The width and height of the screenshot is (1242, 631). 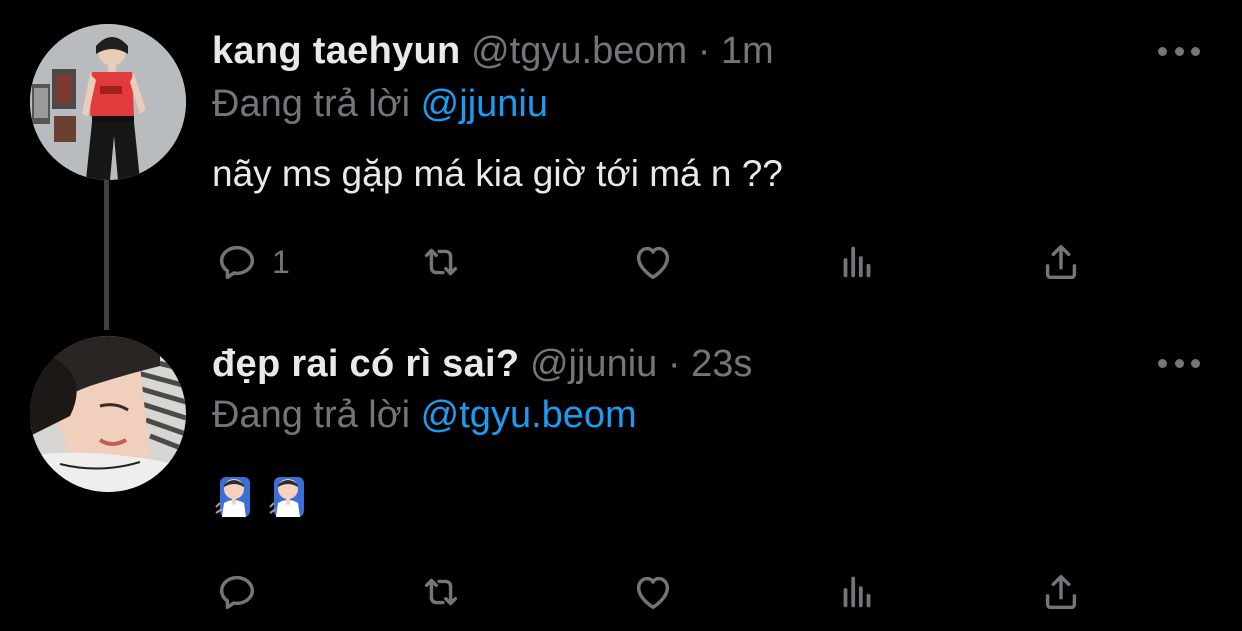 What do you see at coordinates (484, 104) in the screenshot?
I see `replying-to-mention: @jjuniu` at bounding box center [484, 104].